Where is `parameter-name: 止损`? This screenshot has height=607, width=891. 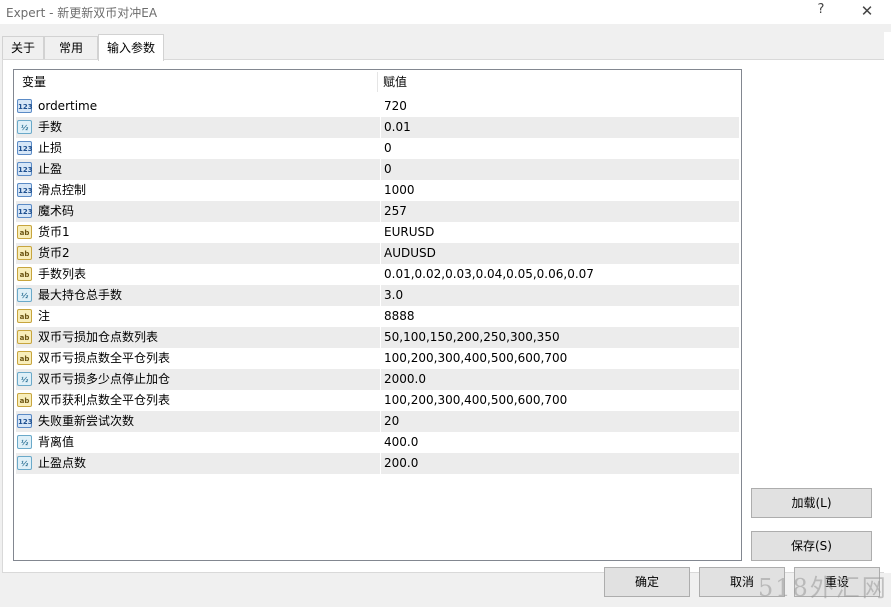
parameter-name: 止损 is located at coordinates (50, 148).